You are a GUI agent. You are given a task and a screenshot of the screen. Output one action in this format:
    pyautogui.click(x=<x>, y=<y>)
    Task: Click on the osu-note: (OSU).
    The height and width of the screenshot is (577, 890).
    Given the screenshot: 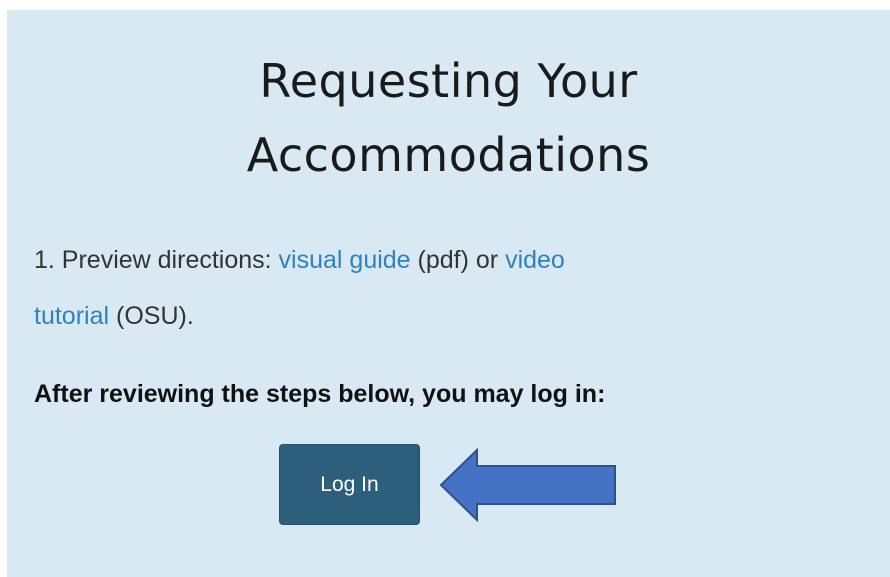 What is the action you would take?
    pyautogui.click(x=151, y=316)
    